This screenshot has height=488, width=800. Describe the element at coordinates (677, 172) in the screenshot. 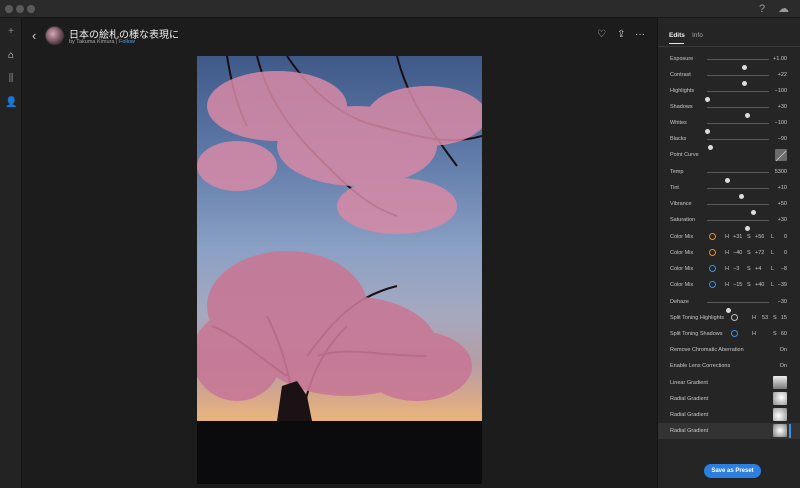

I see `slider-label: Temp` at that location.